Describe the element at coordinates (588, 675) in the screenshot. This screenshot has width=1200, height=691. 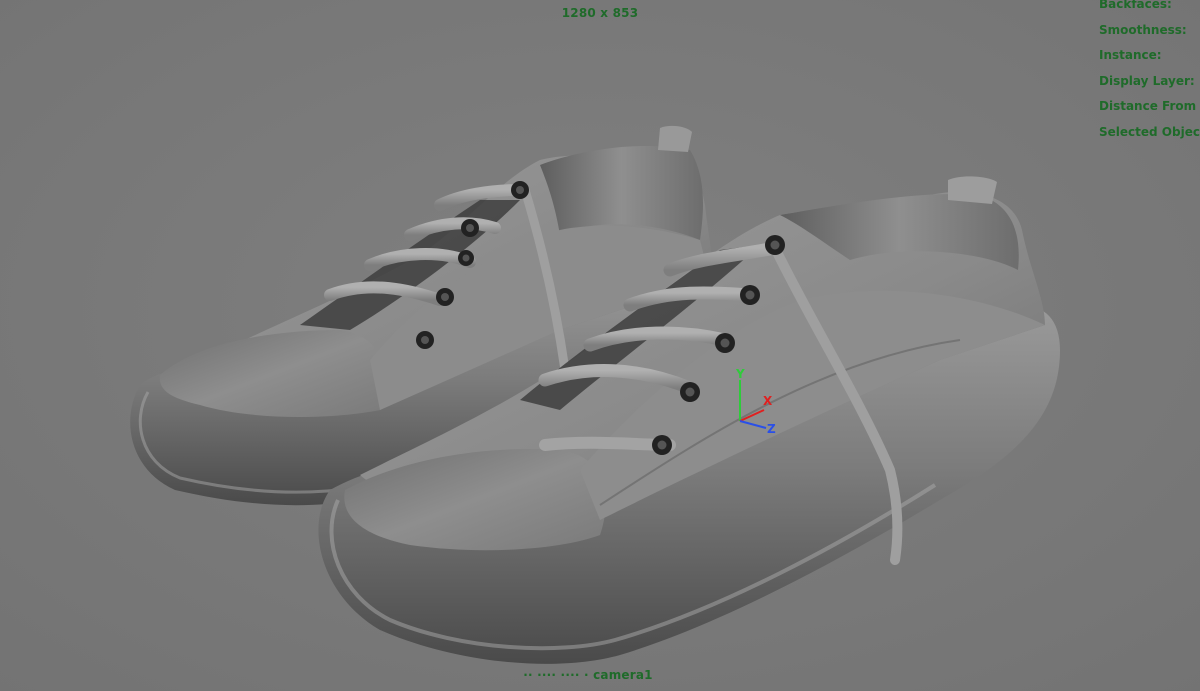
I see `camera-name-label: ·· ···· ···· · camera1` at that location.